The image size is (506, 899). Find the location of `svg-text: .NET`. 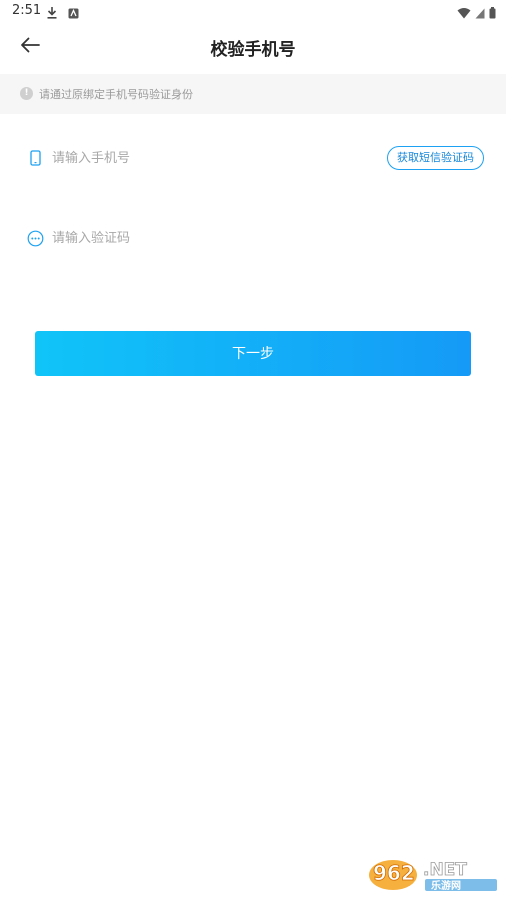

svg-text: .NET is located at coordinates (445, 870).